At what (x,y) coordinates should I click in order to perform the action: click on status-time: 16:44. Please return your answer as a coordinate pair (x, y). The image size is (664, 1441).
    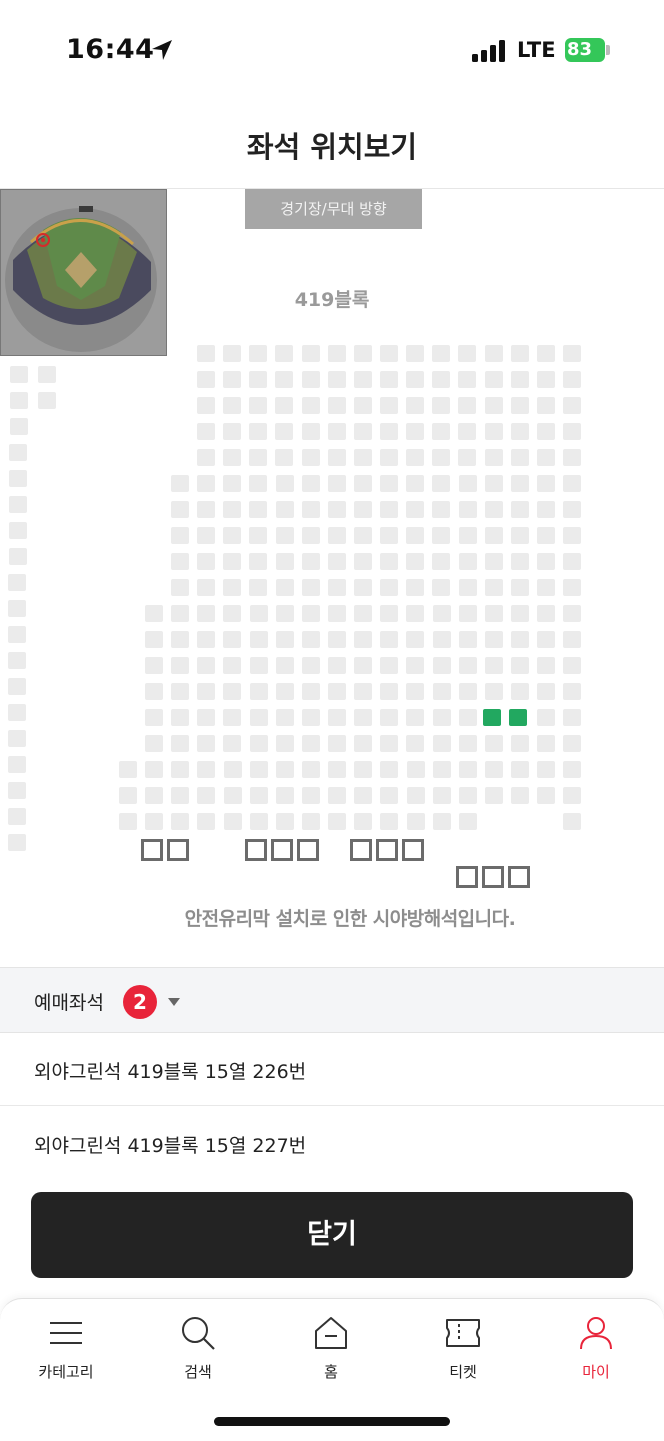
    Looking at the image, I should click on (110, 49).